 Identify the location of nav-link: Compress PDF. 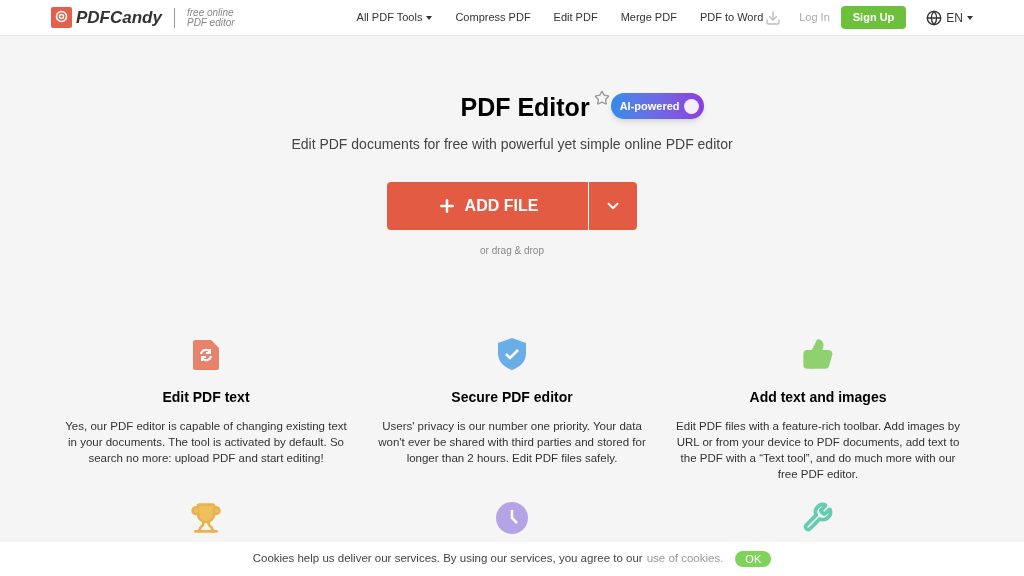
(493, 17).